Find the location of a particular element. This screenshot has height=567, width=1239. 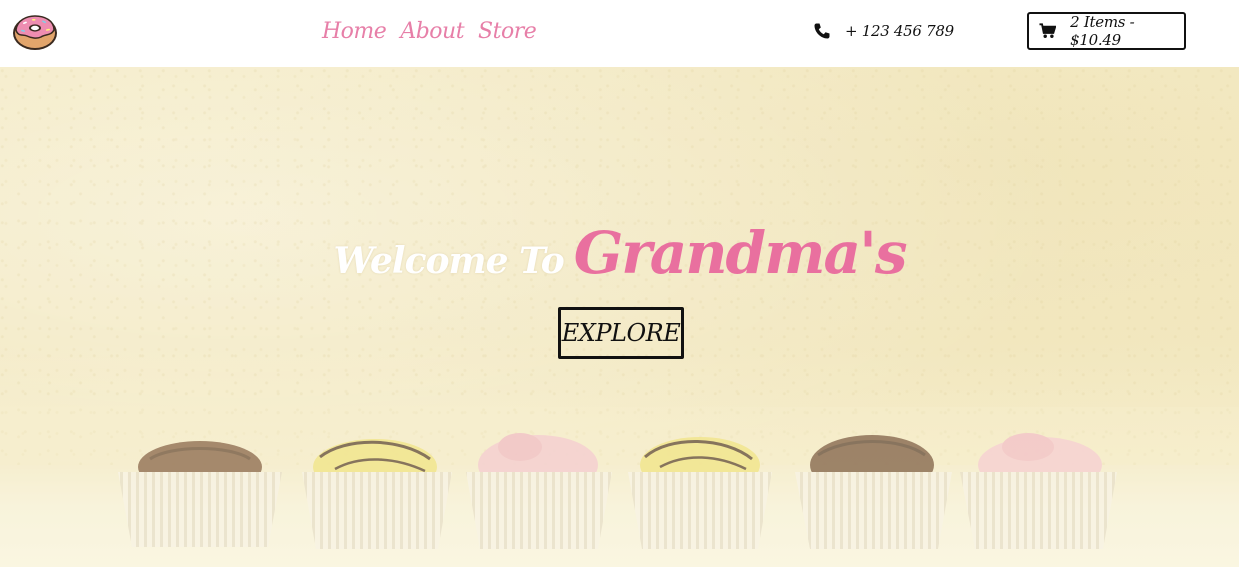

nav-home-link: Home is located at coordinates (354, 31).